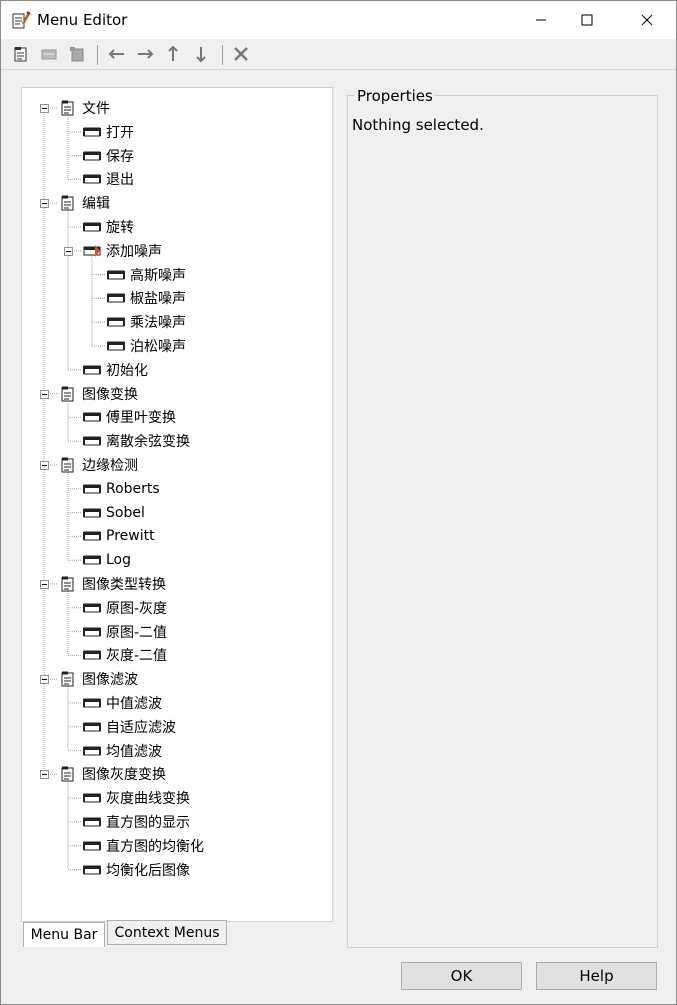 This screenshot has width=677, height=1005. Describe the element at coordinates (119, 560) in the screenshot. I see `tree-node-label: Log` at that location.